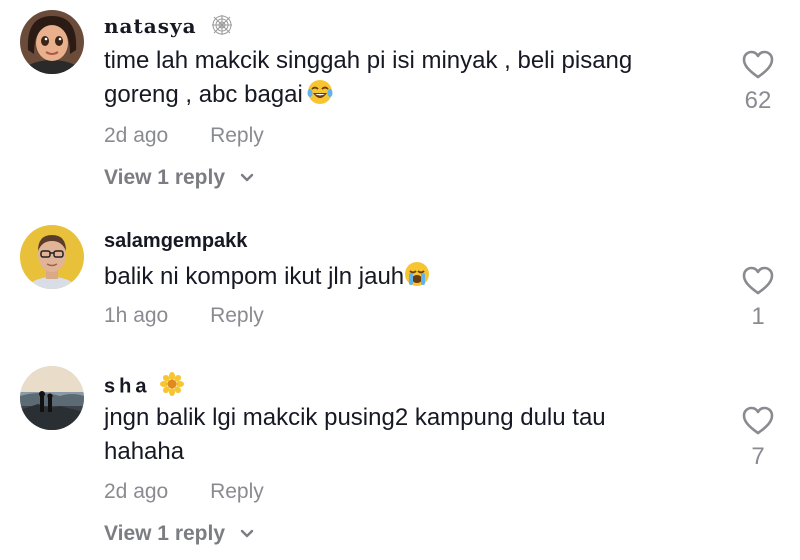 The height and width of the screenshot is (560, 800). I want to click on comment-text-line: balik ni kompom ikut jln jauh, so click(404, 278).